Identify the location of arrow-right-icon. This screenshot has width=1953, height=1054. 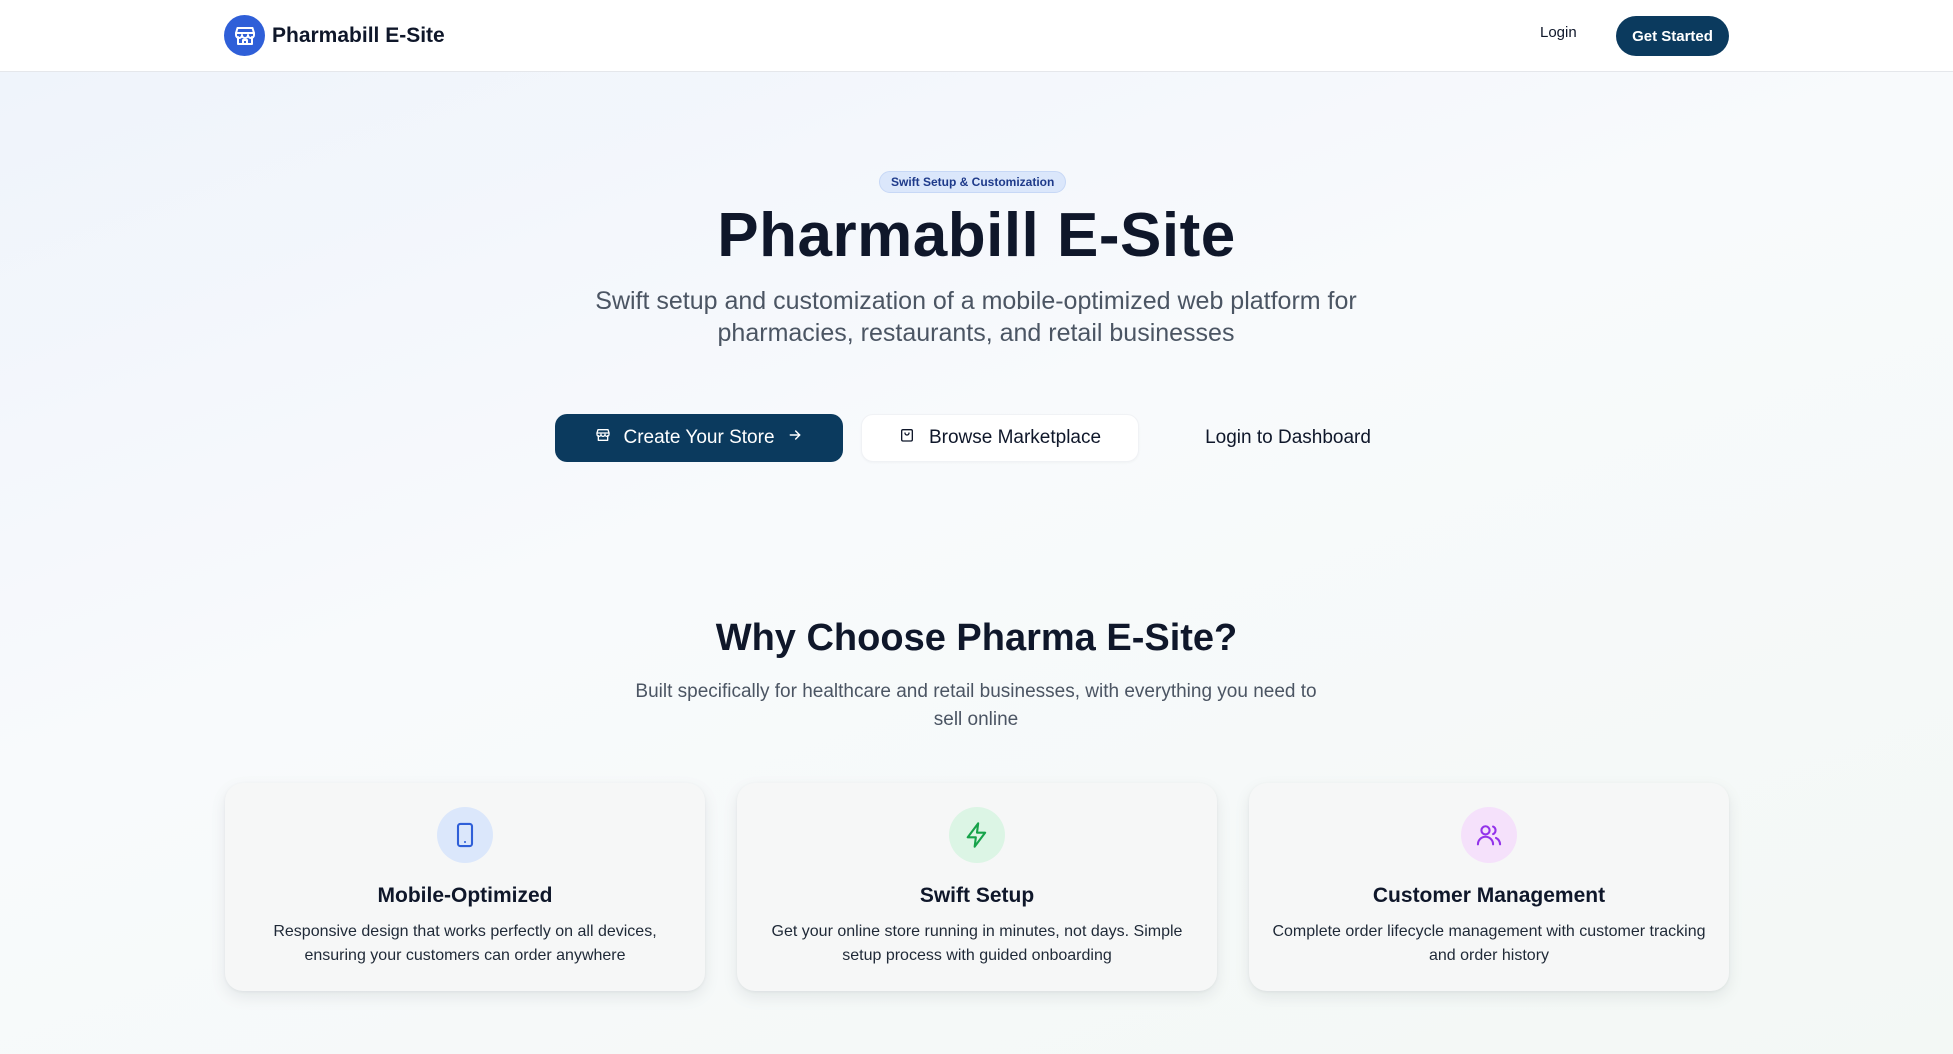
(795, 438).